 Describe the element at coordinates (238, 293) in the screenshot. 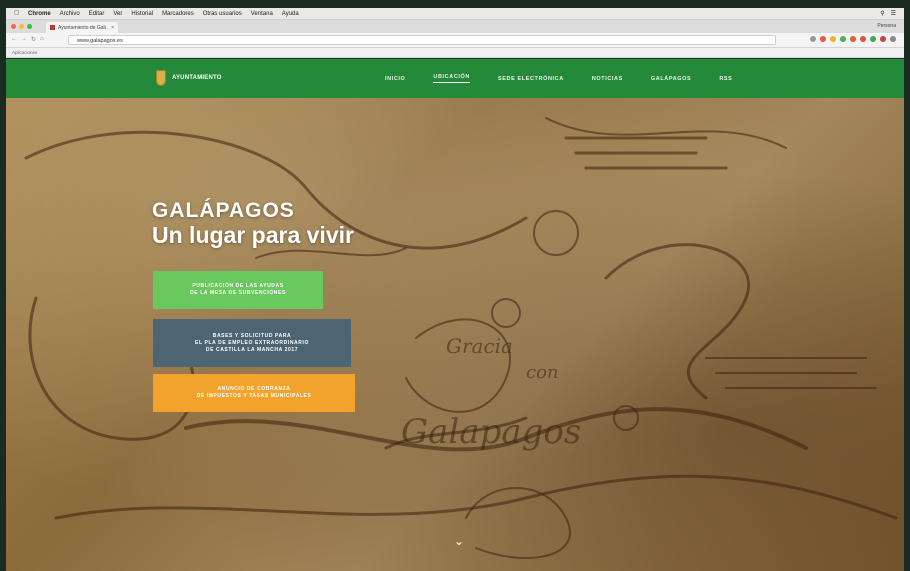

I see `cta-label: DE LA MESA DE SUBVENCIONES` at that location.